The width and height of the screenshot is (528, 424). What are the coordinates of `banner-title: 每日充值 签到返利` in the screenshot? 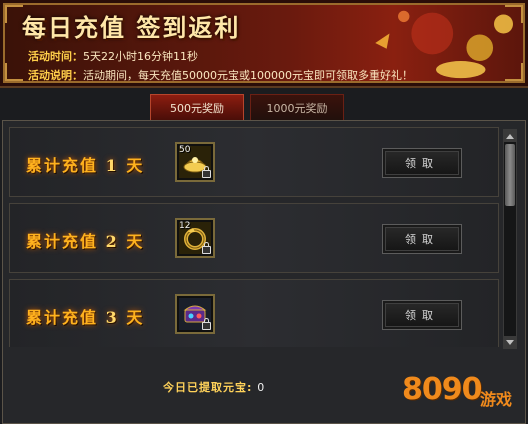 It's located at (131, 27).